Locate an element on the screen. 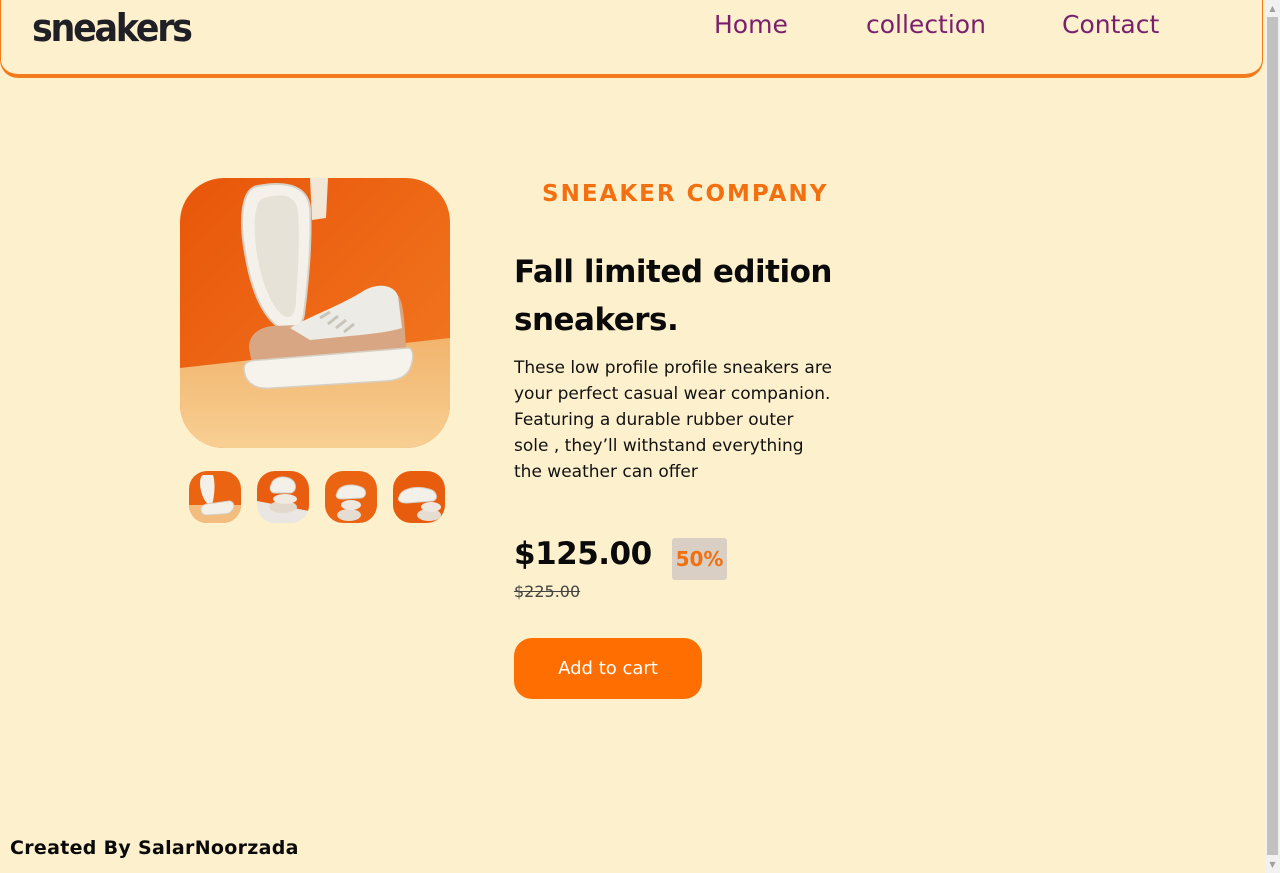  site-logo: sneakers is located at coordinates (112, 28).